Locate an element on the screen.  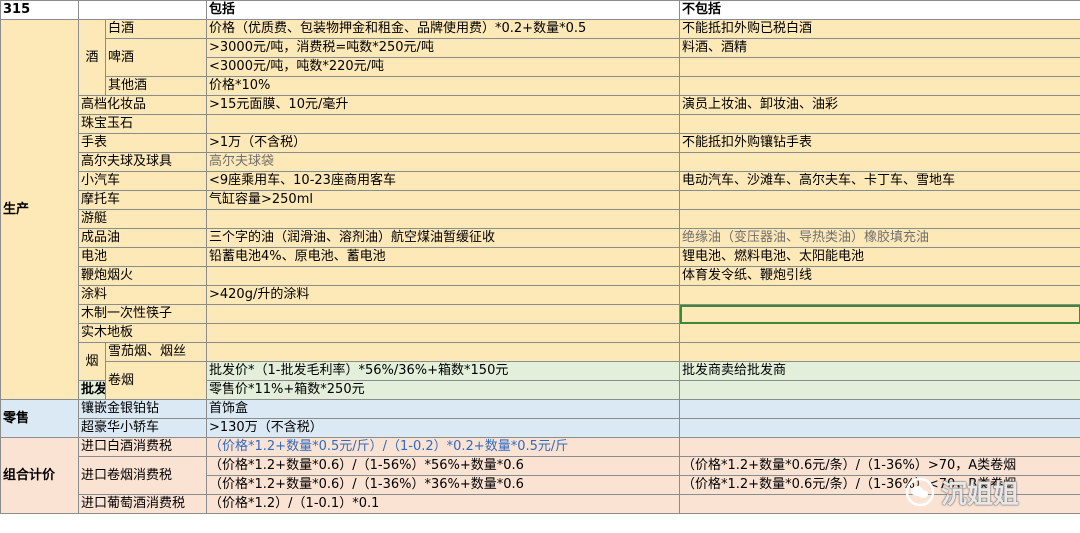
header-label: 315 is located at coordinates (39, 10).